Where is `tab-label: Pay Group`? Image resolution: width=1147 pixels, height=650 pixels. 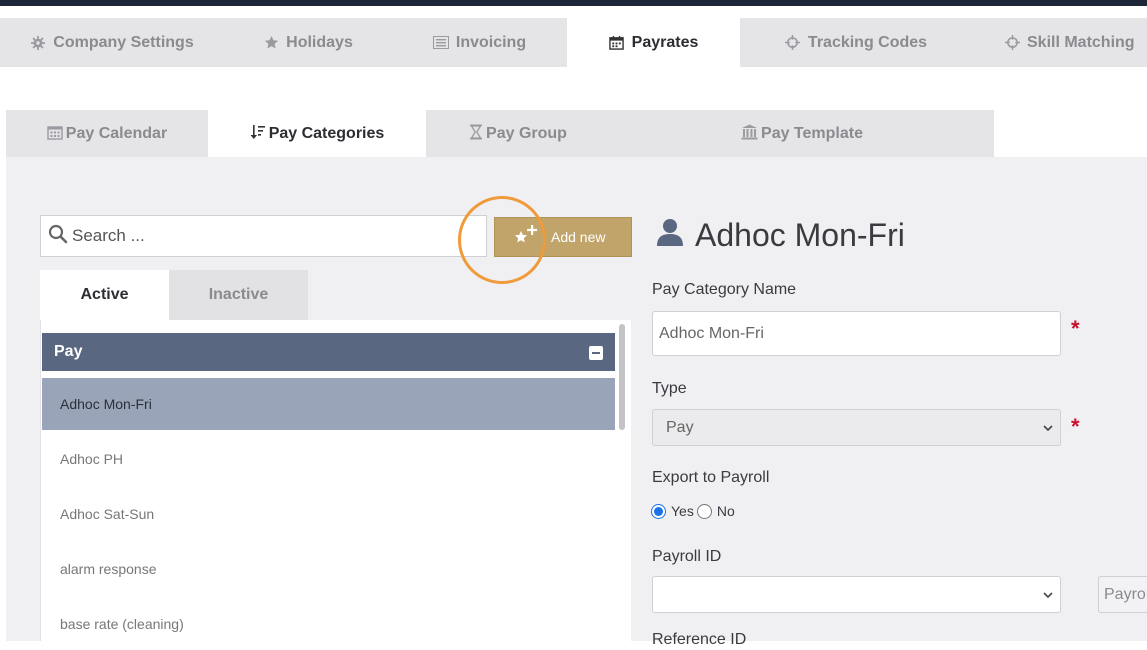
tab-label: Pay Group is located at coordinates (526, 133).